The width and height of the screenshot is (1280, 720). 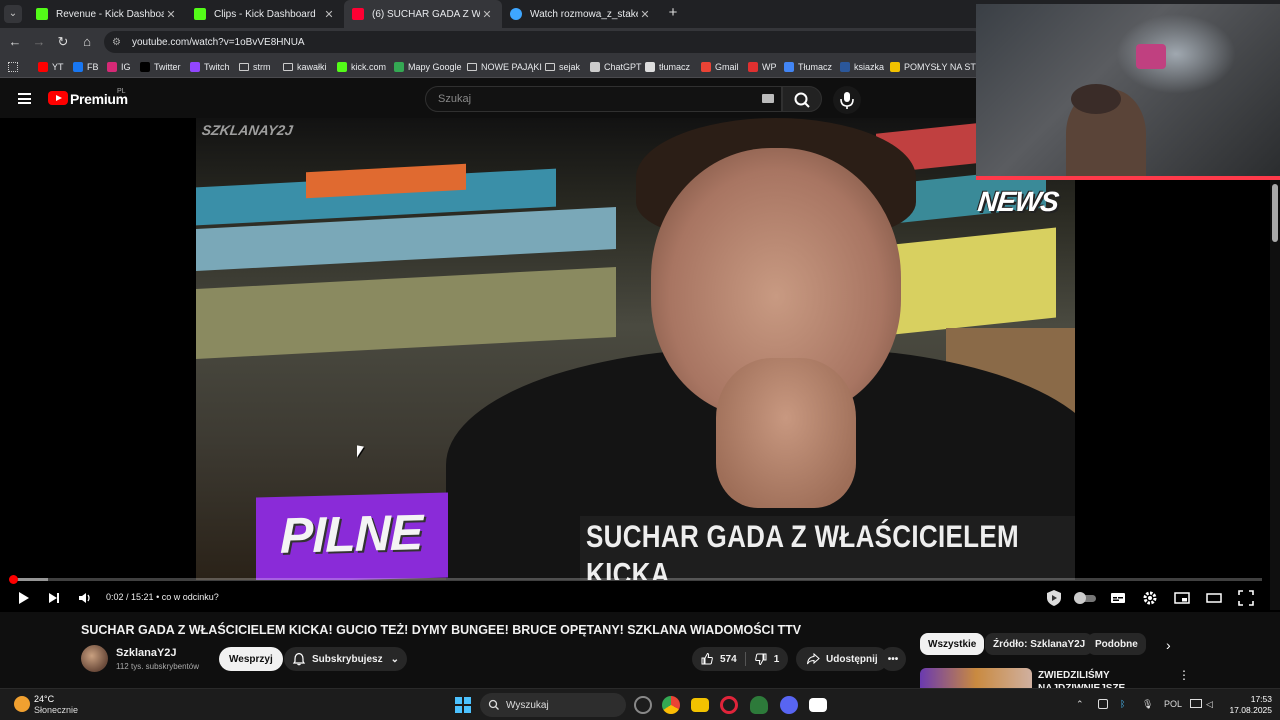 I want to click on address-bar: ⚙ youtube.com/watch?v=1oBvVE8HNUA, so click(x=544, y=42).